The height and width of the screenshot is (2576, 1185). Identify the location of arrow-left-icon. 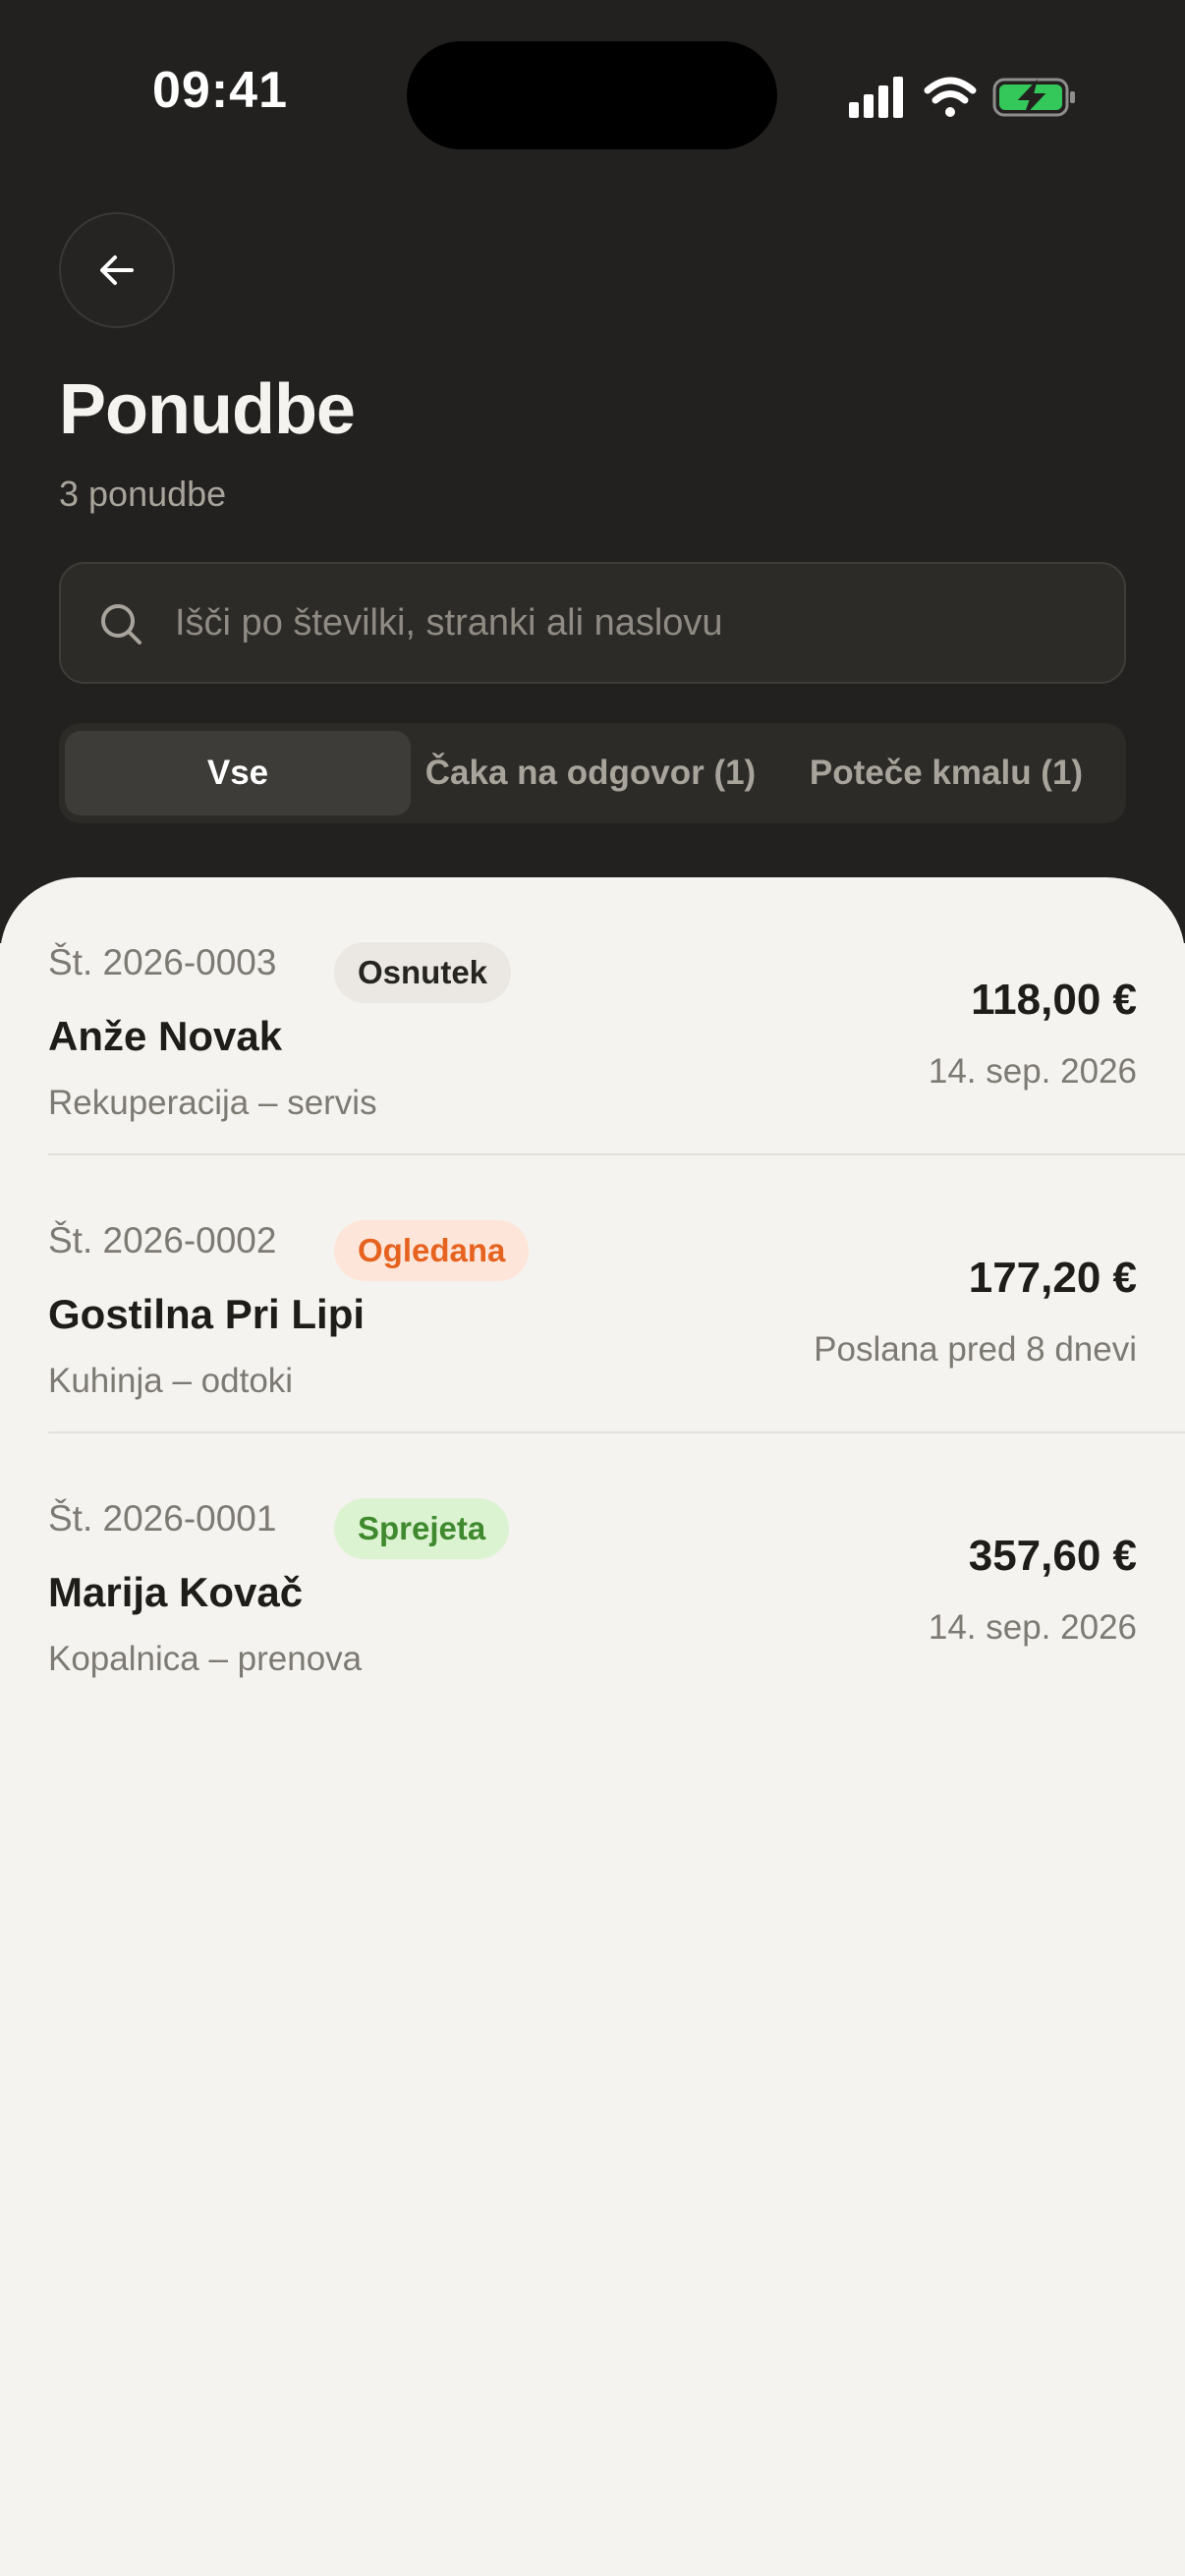
(117, 270).